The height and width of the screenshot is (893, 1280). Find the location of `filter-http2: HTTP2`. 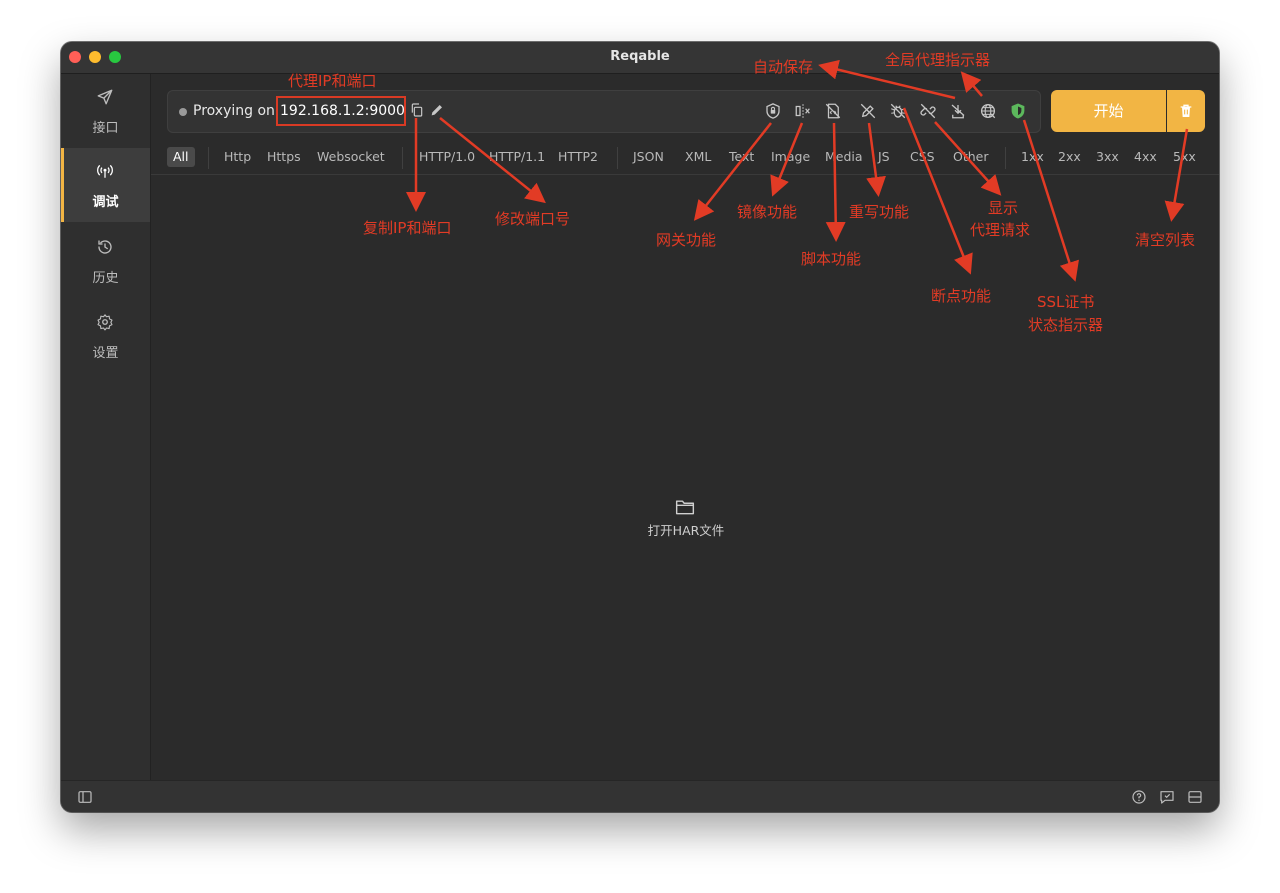

filter-http2: HTTP2 is located at coordinates (578, 157).